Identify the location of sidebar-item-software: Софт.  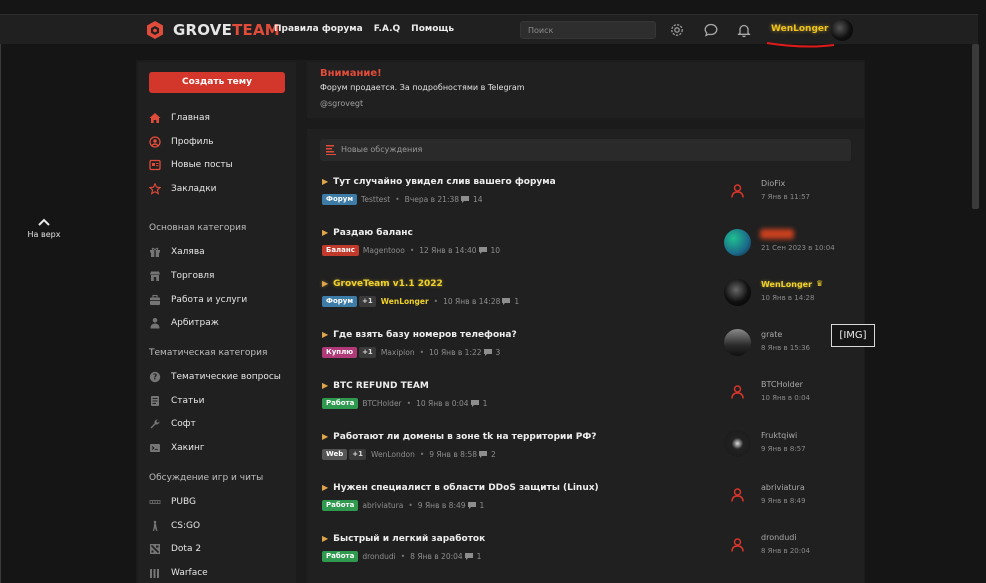
(172, 424).